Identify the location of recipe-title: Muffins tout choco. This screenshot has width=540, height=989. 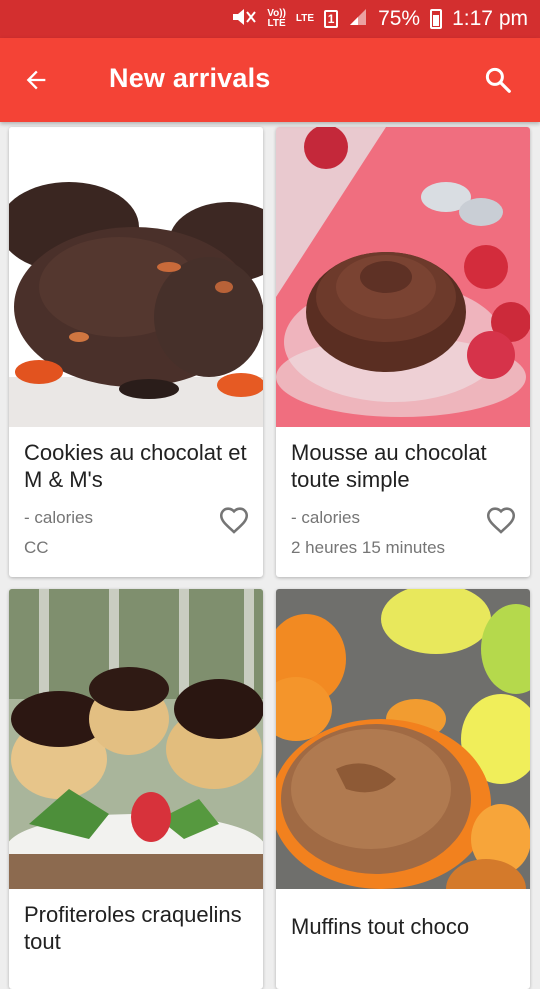
(380, 926).